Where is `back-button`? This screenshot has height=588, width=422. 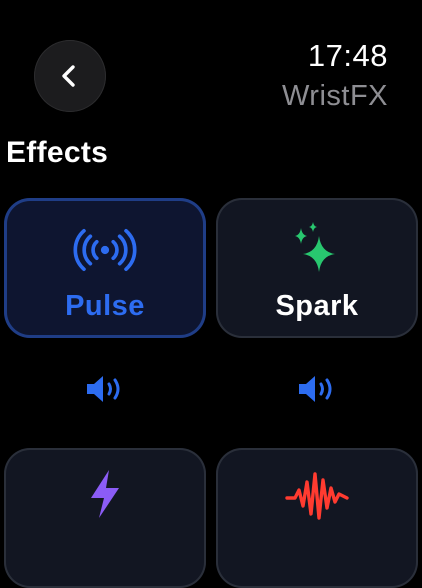
back-button is located at coordinates (70, 76).